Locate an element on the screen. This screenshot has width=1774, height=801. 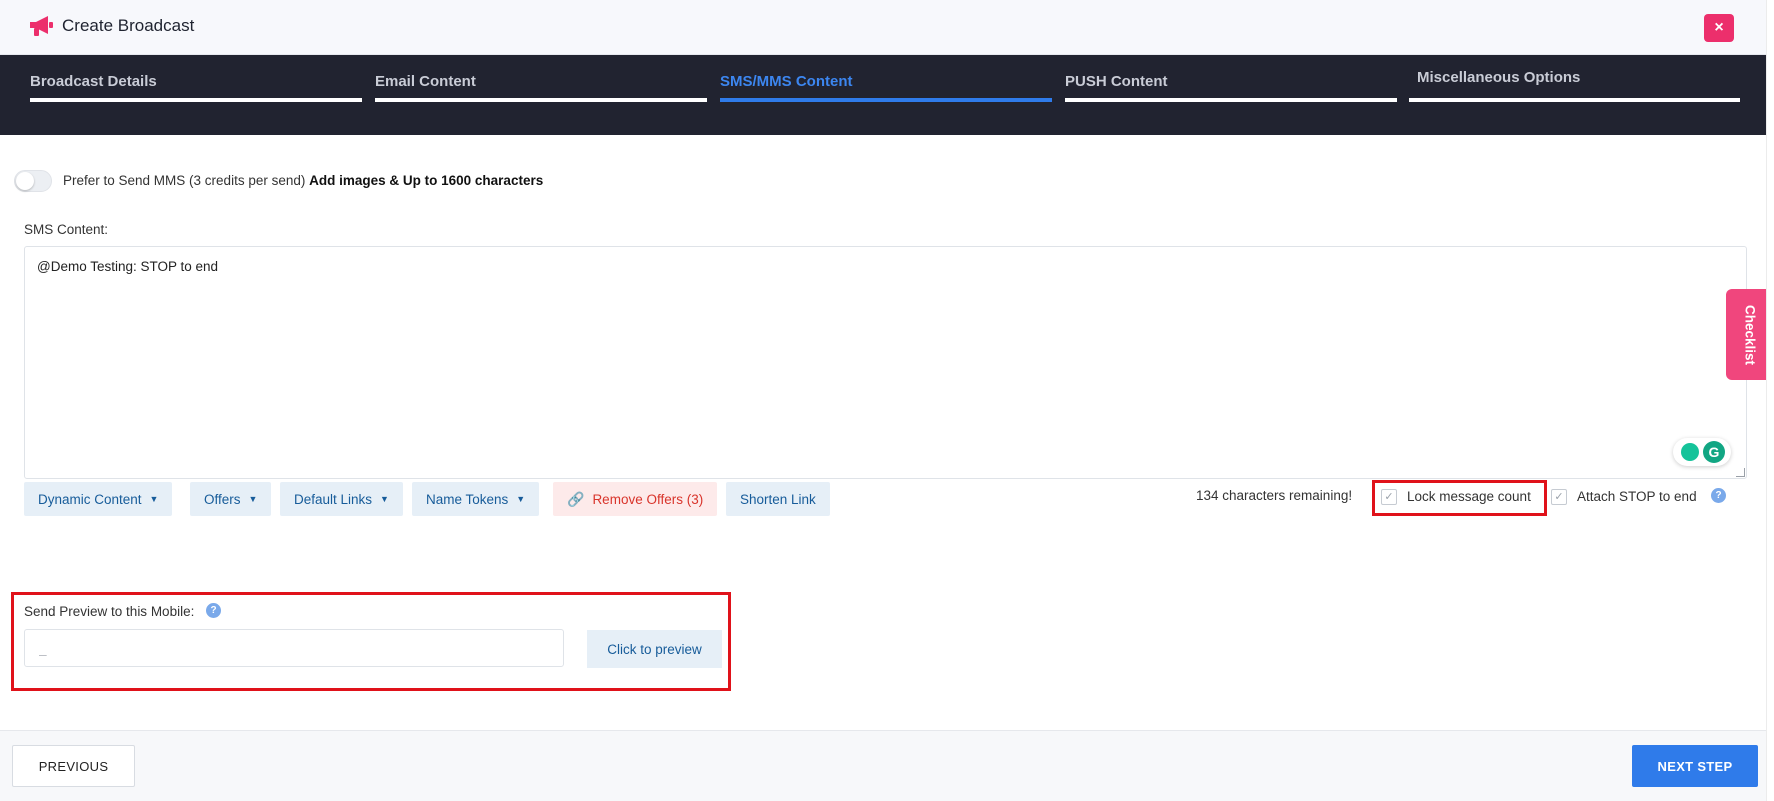
tab-sms-mms-content: SMS/MMS Content is located at coordinates (886, 95).